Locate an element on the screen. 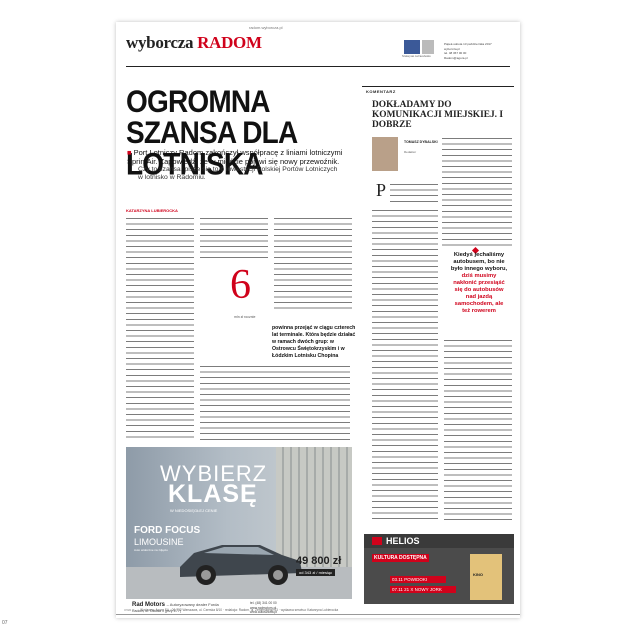 This screenshot has width=640, height=640. ad-headline-2: KLASĘ is located at coordinates (213, 494).